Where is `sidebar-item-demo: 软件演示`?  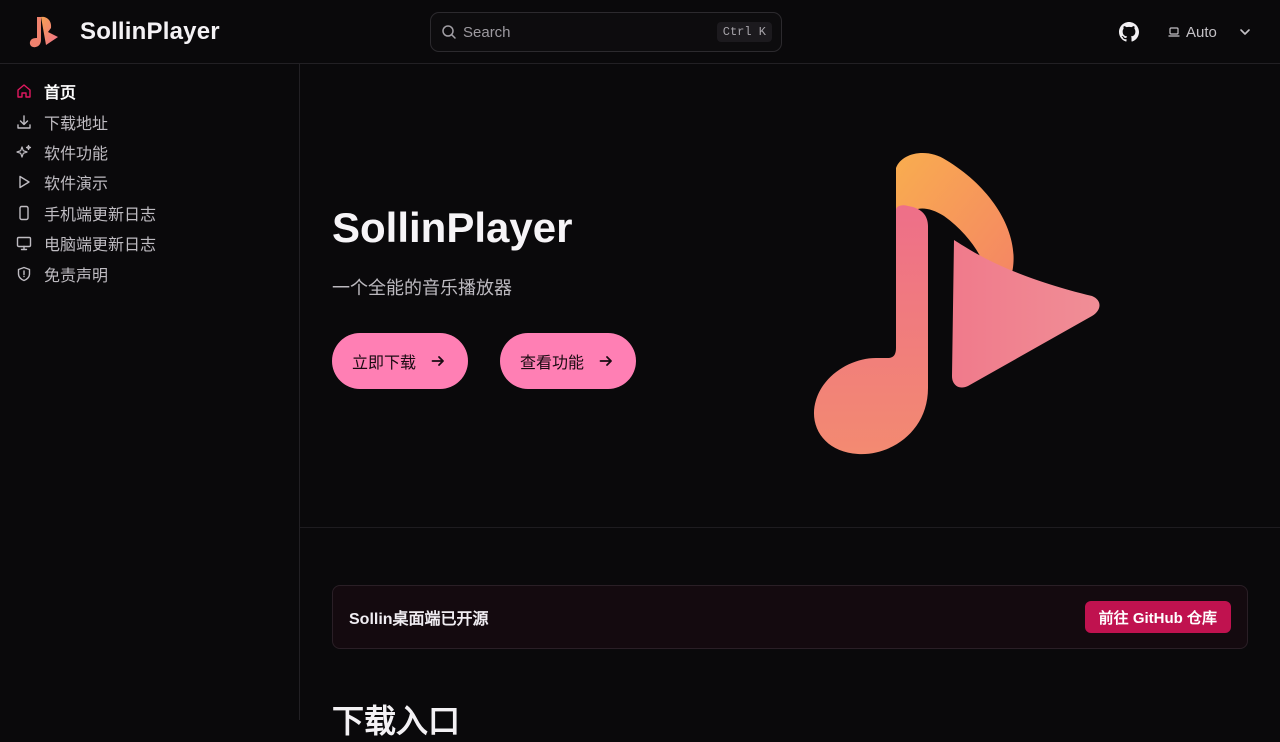 sidebar-item-demo: 软件演示 is located at coordinates (149, 182).